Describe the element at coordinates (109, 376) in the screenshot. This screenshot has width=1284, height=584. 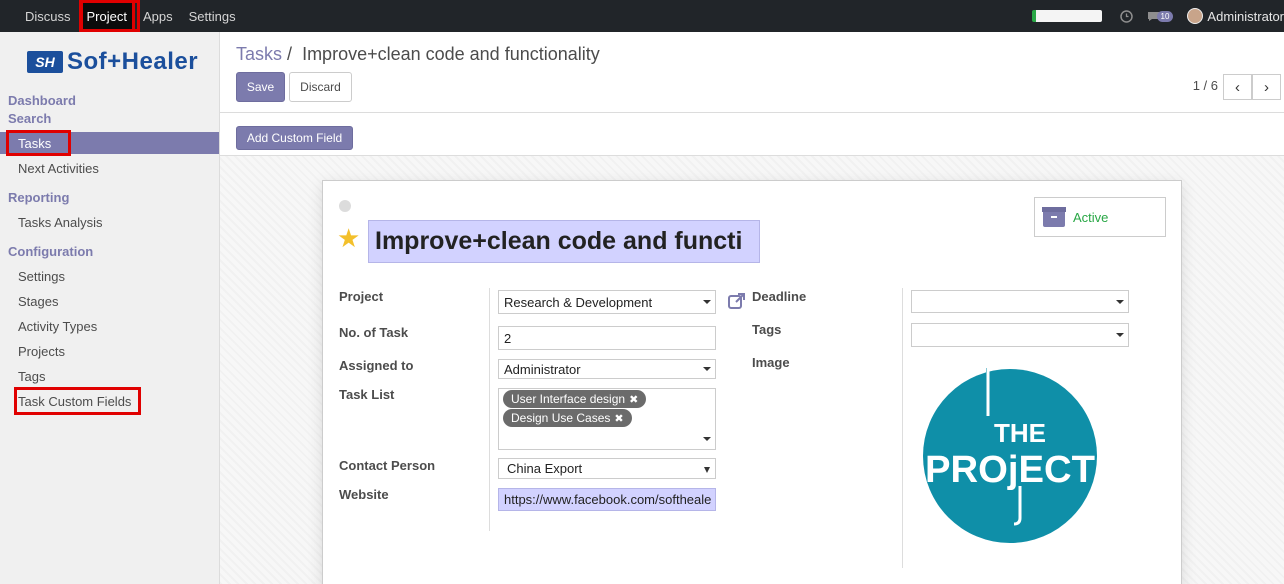
I see `sidebar-item-tags: Tags` at that location.